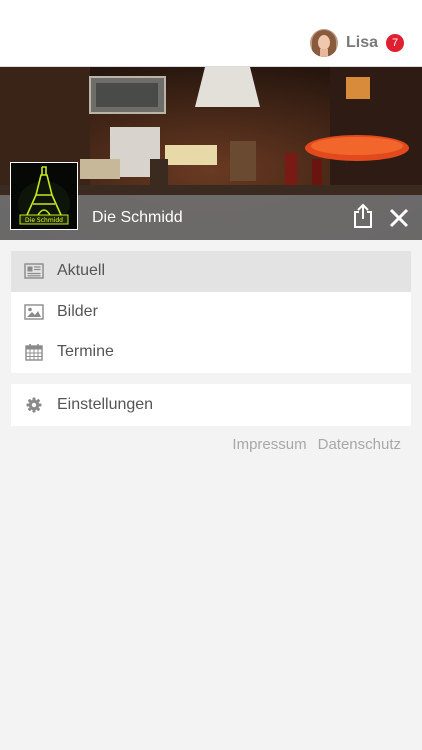 The image size is (422, 750). I want to click on impressum-link: Impressum, so click(269, 444).